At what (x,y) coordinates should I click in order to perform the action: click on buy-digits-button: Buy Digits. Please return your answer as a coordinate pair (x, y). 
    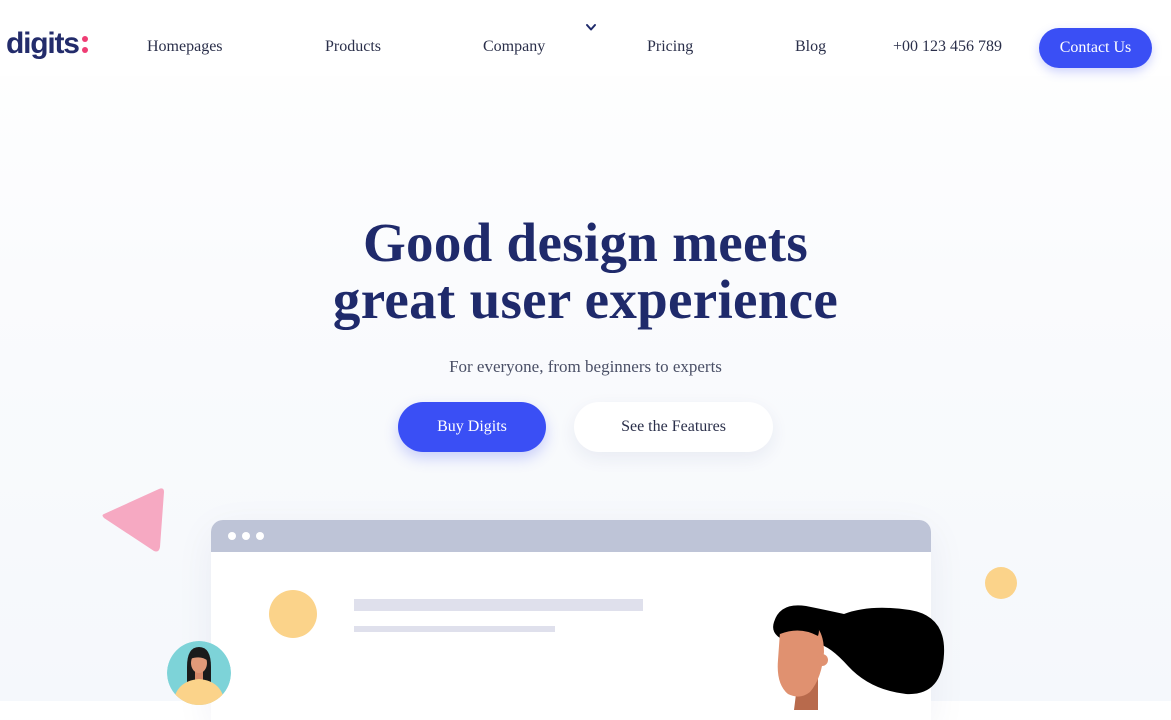
    Looking at the image, I should click on (472, 427).